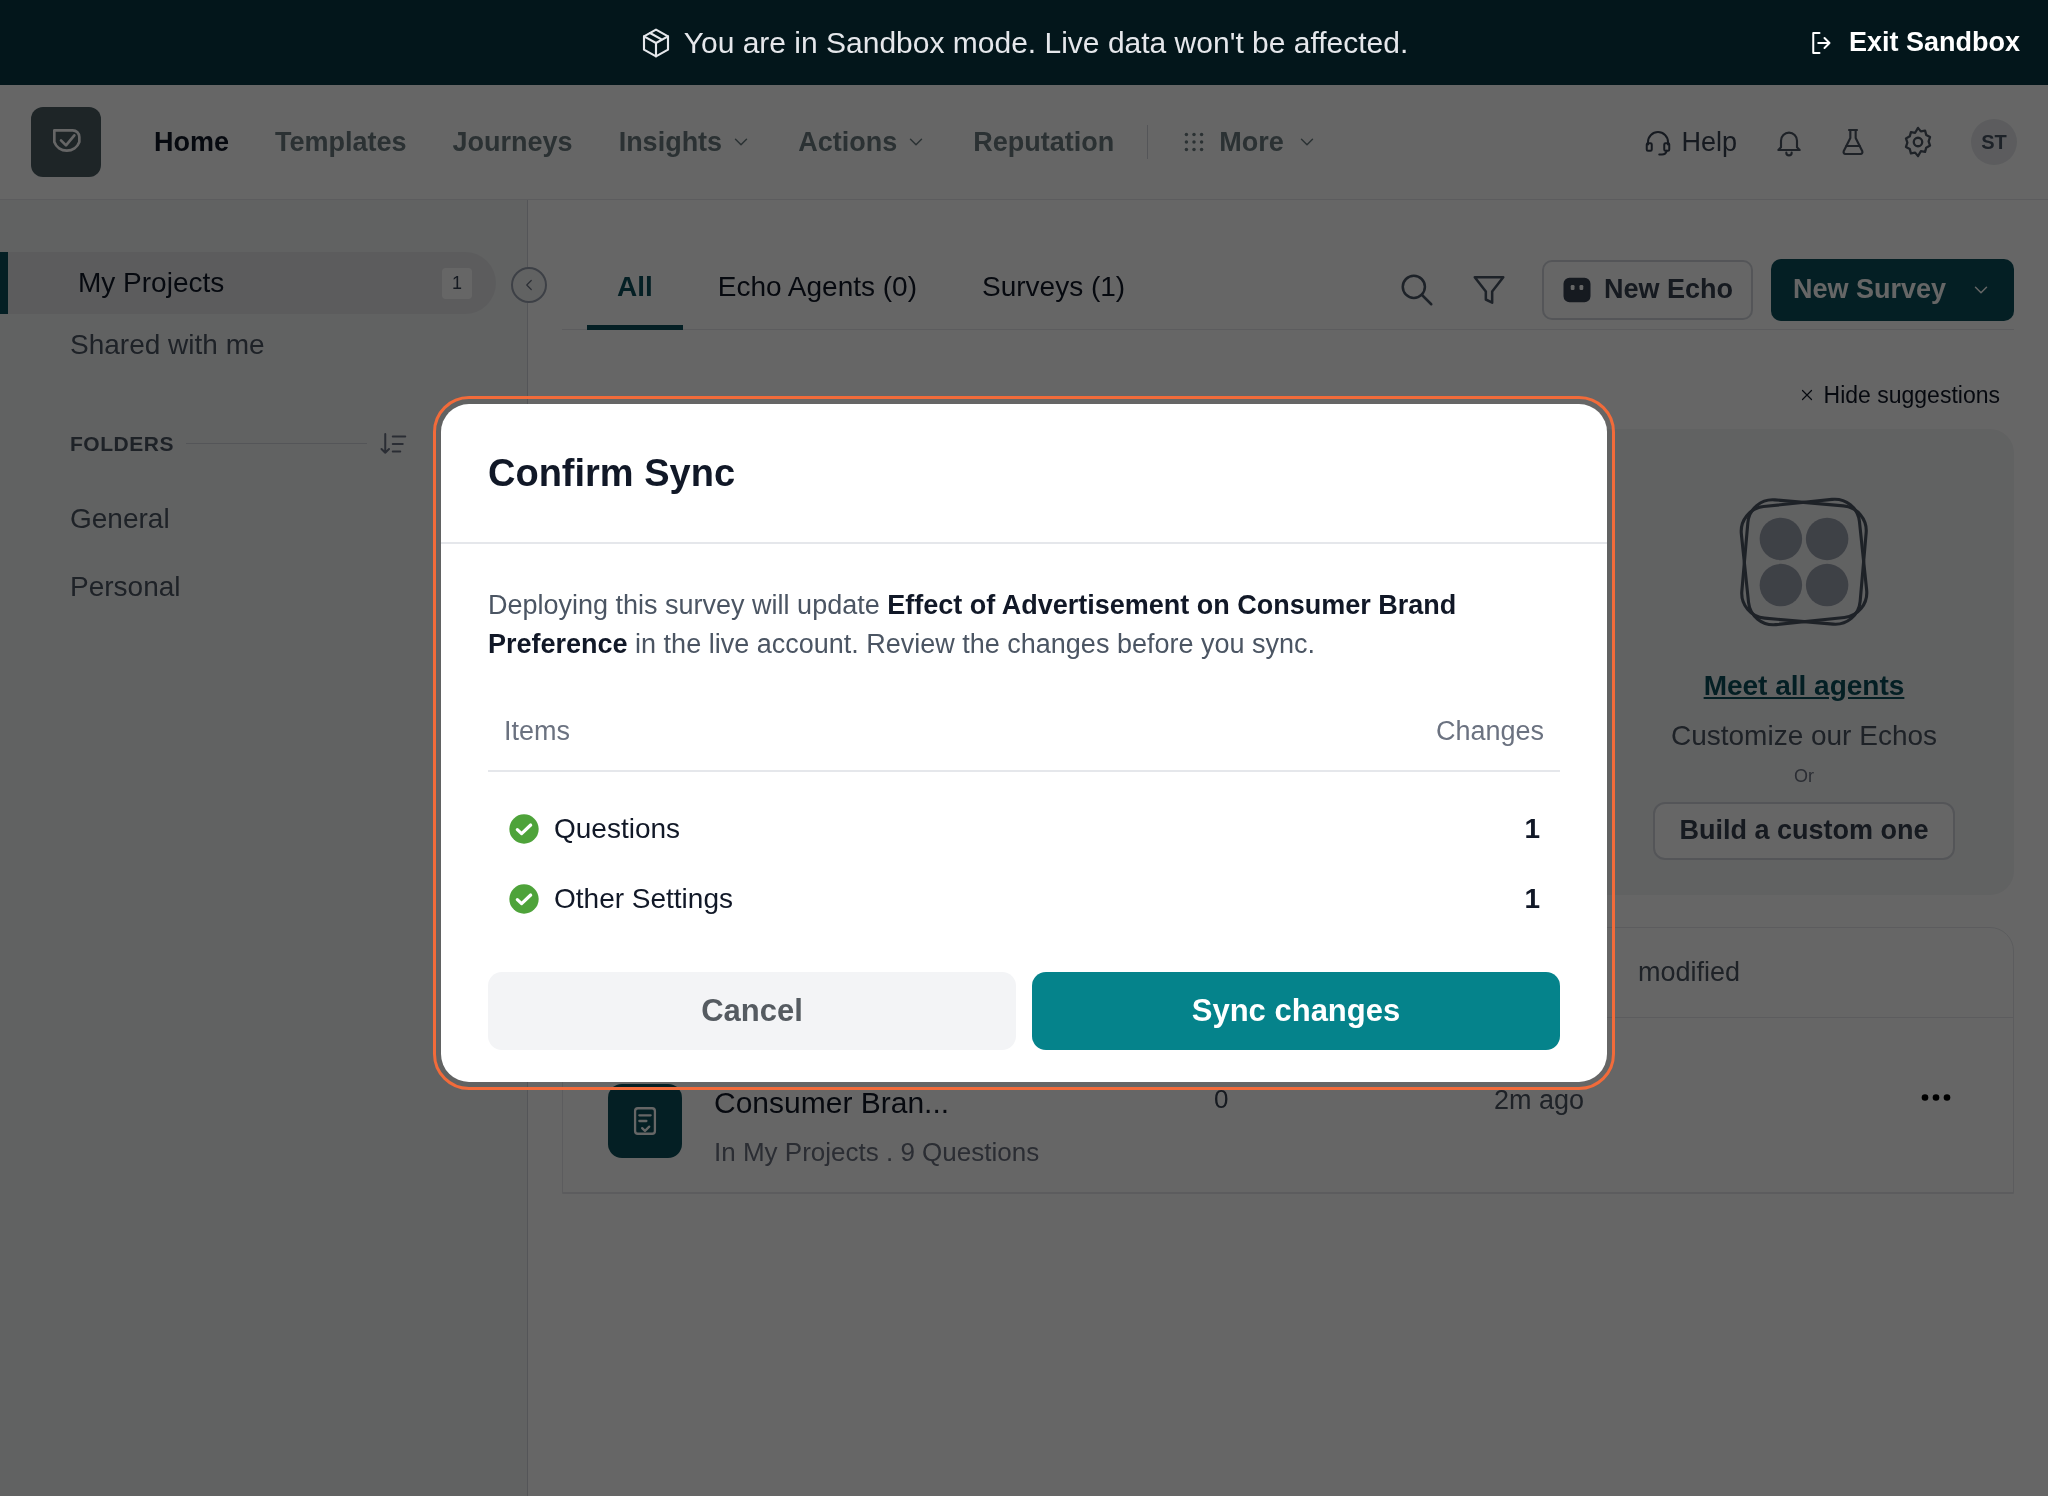 The height and width of the screenshot is (1496, 2048). What do you see at coordinates (248, 345) in the screenshot?
I see `sidebar-item: Shared with me` at bounding box center [248, 345].